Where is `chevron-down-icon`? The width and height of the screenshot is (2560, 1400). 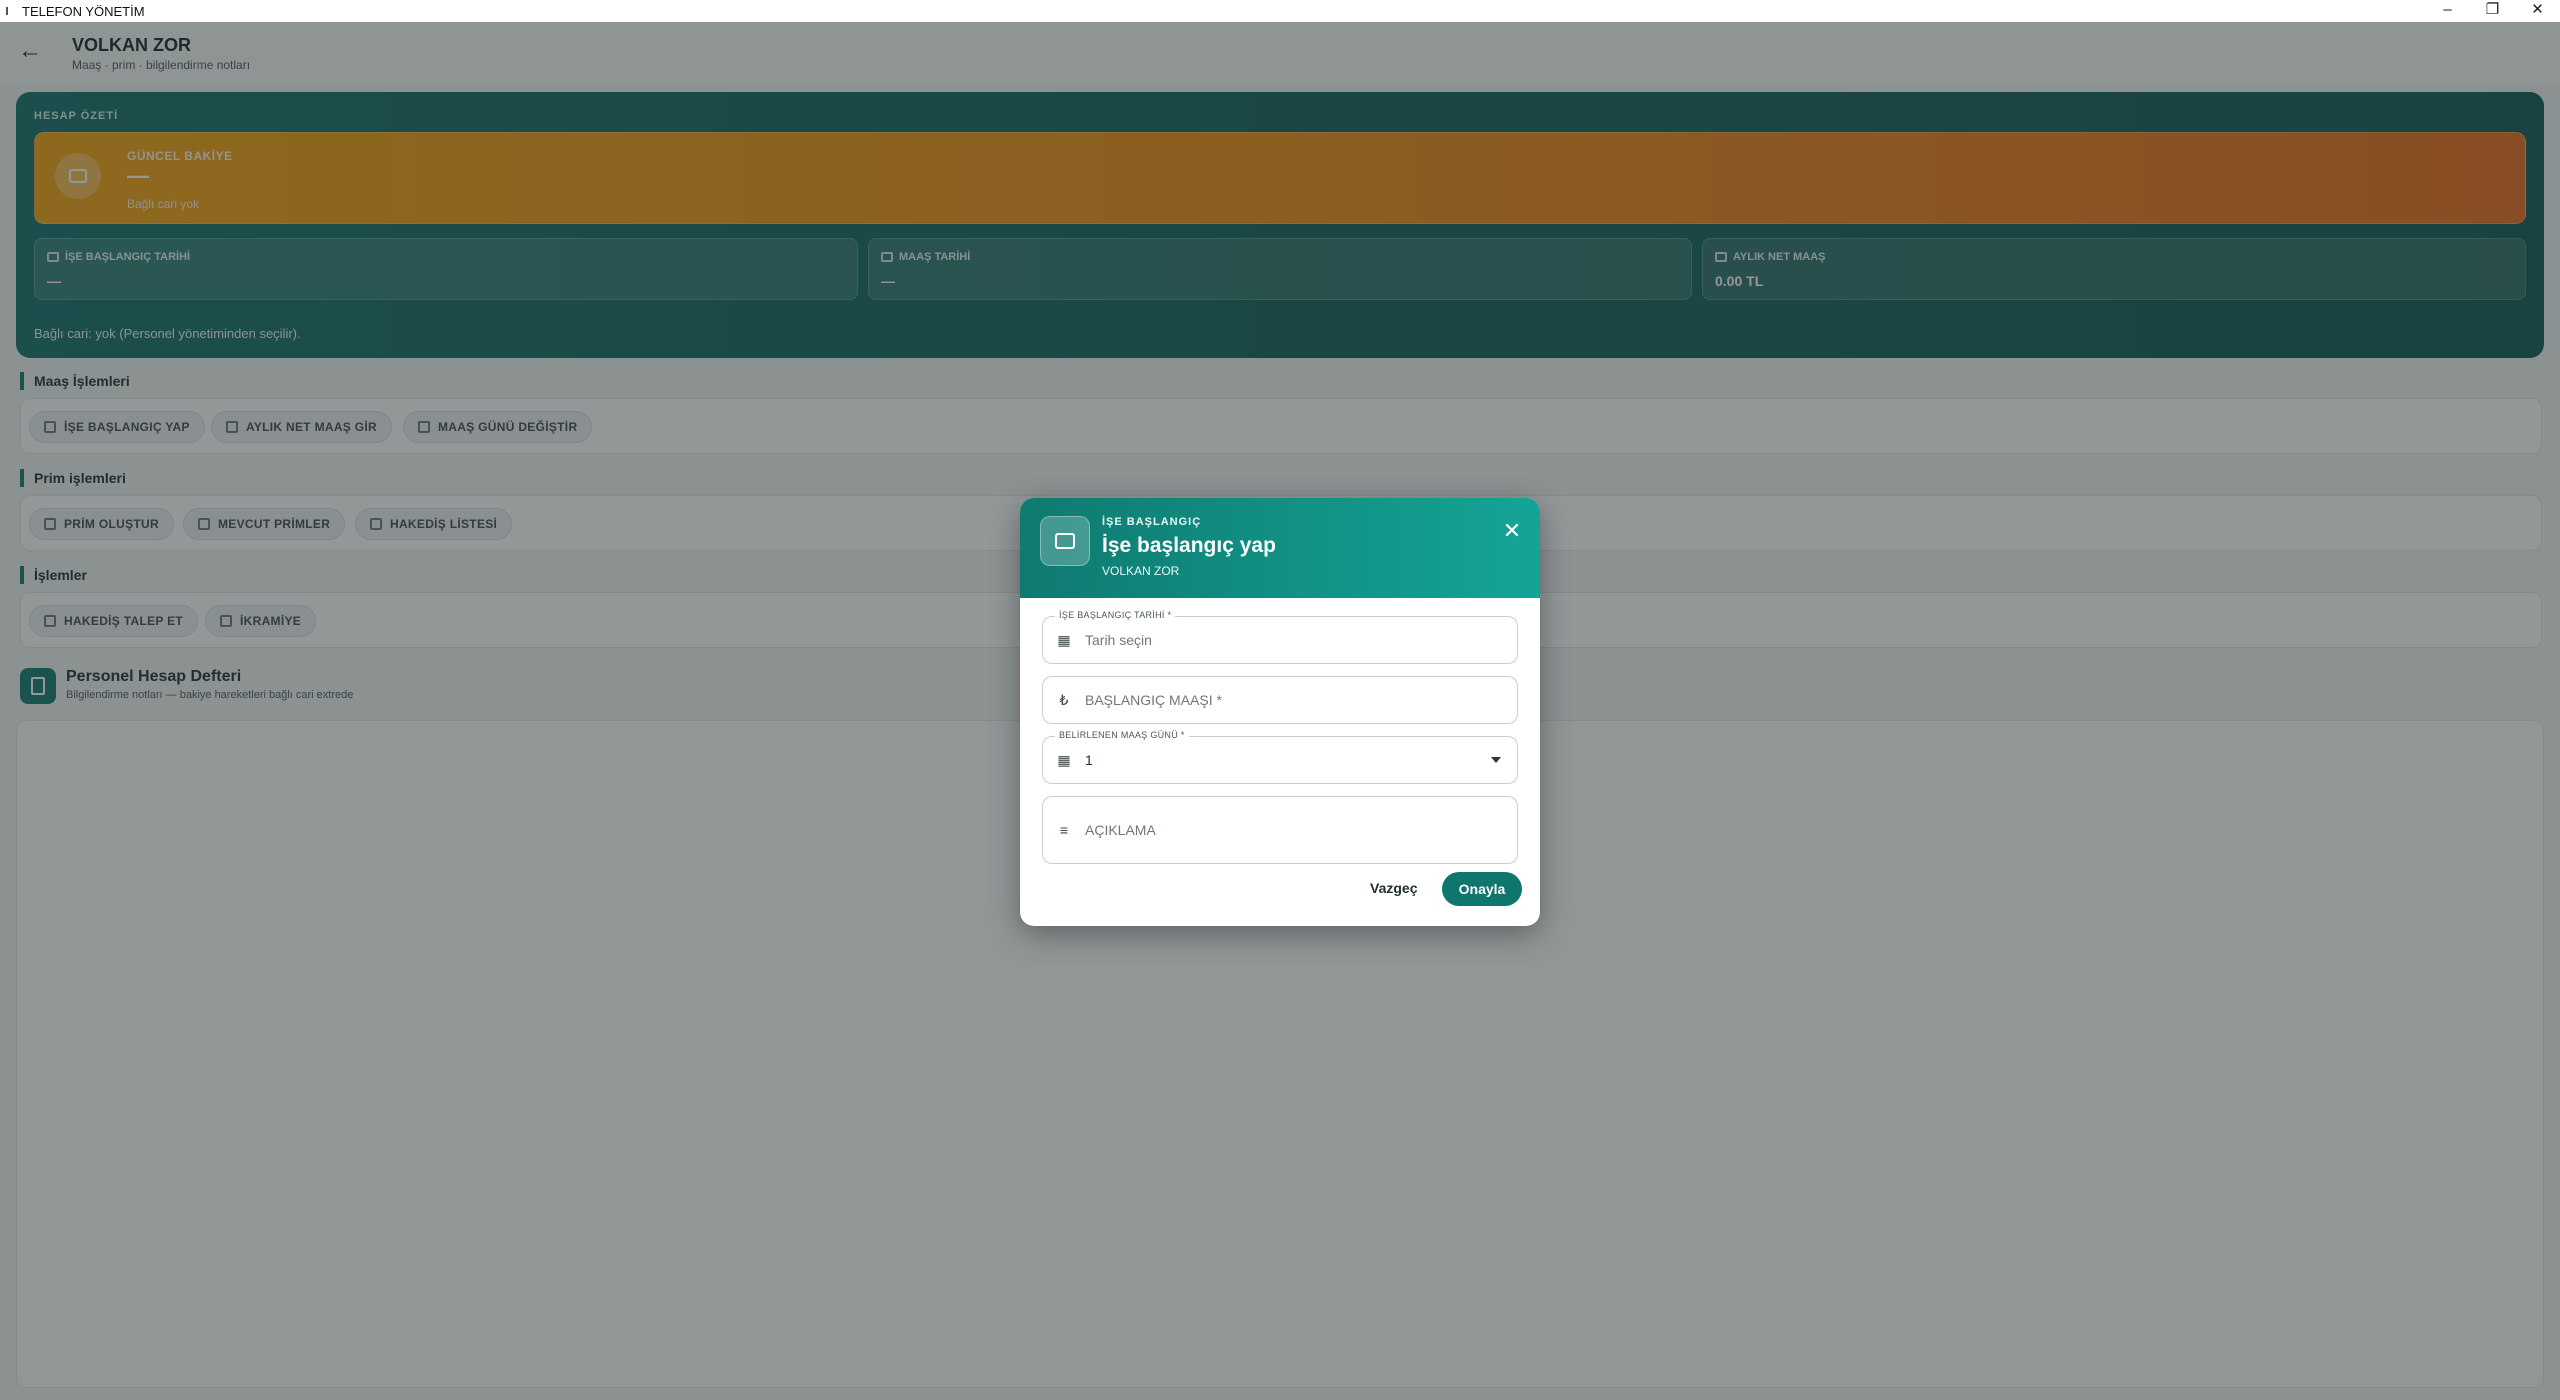 chevron-down-icon is located at coordinates (1496, 760).